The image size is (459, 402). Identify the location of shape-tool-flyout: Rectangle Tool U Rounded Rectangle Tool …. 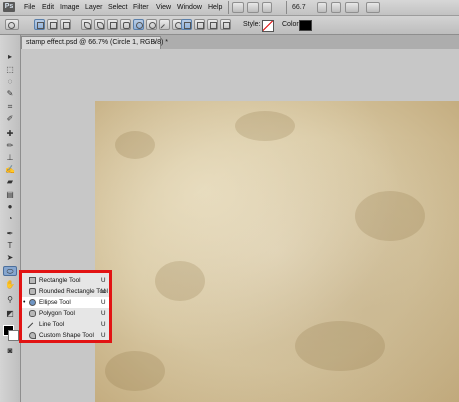
(65, 306).